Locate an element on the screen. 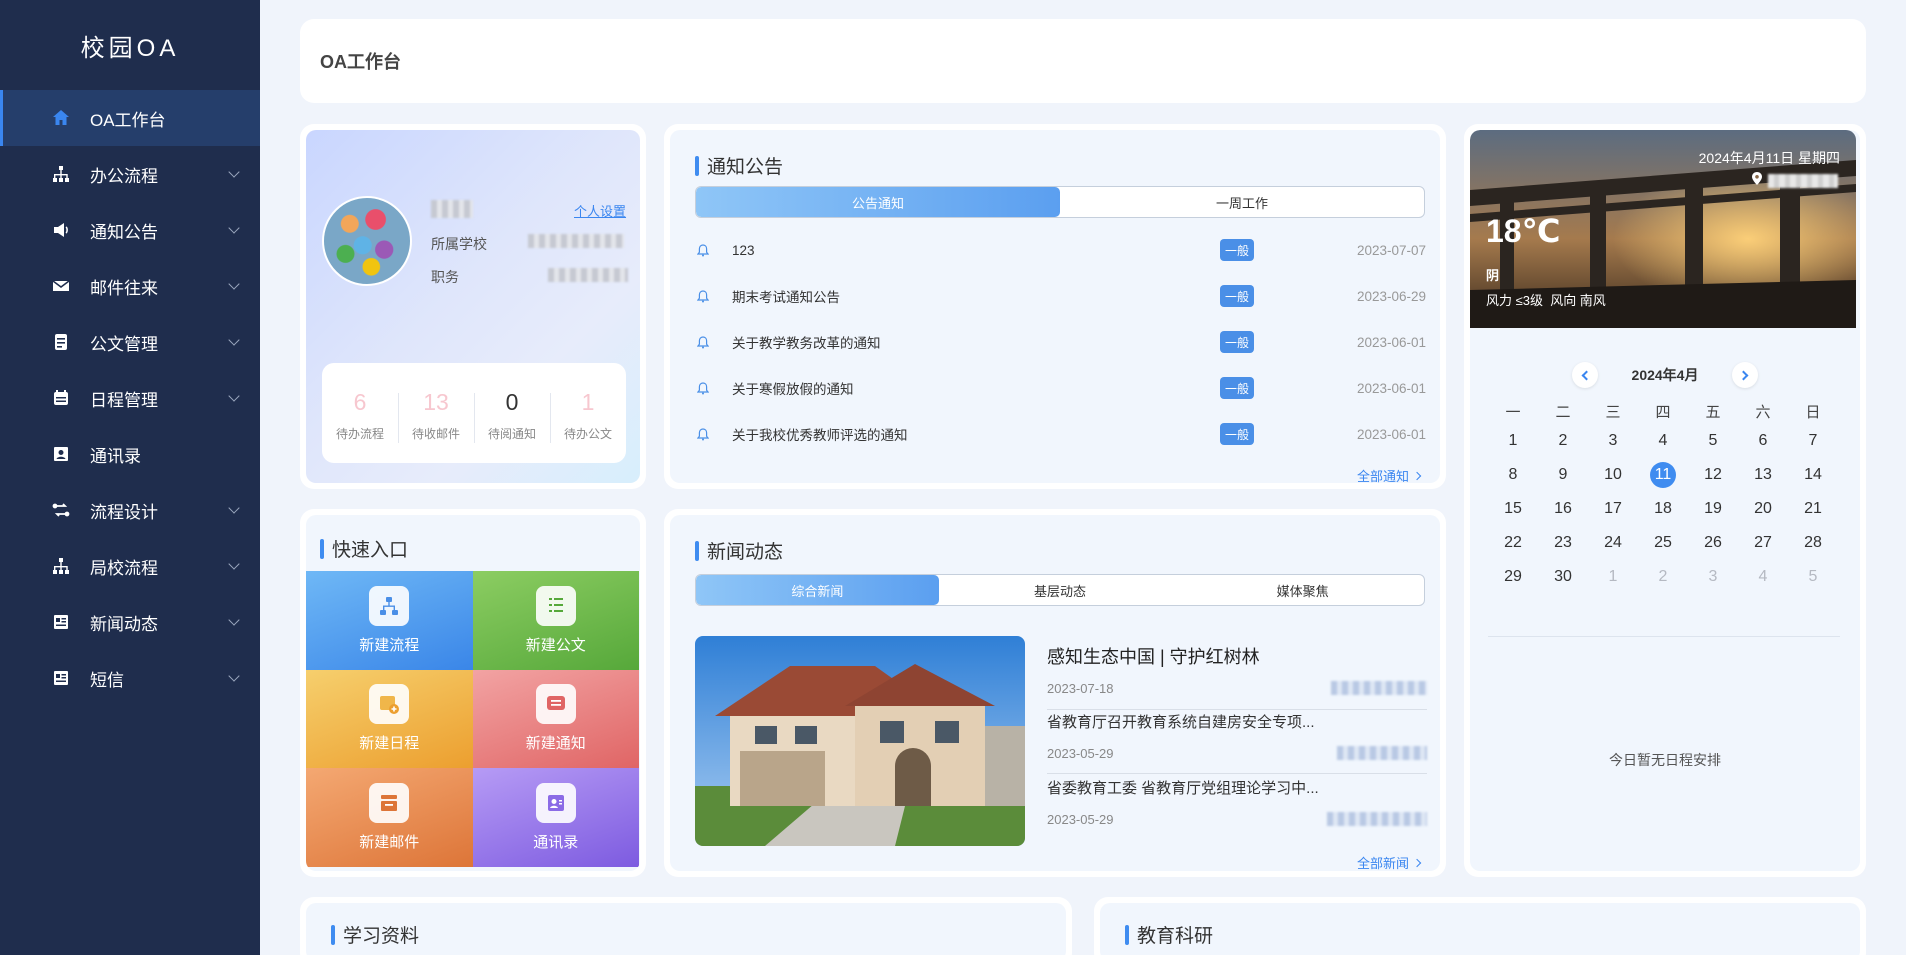  weather-date: 2024年4月11日 星期四 is located at coordinates (1769, 158).